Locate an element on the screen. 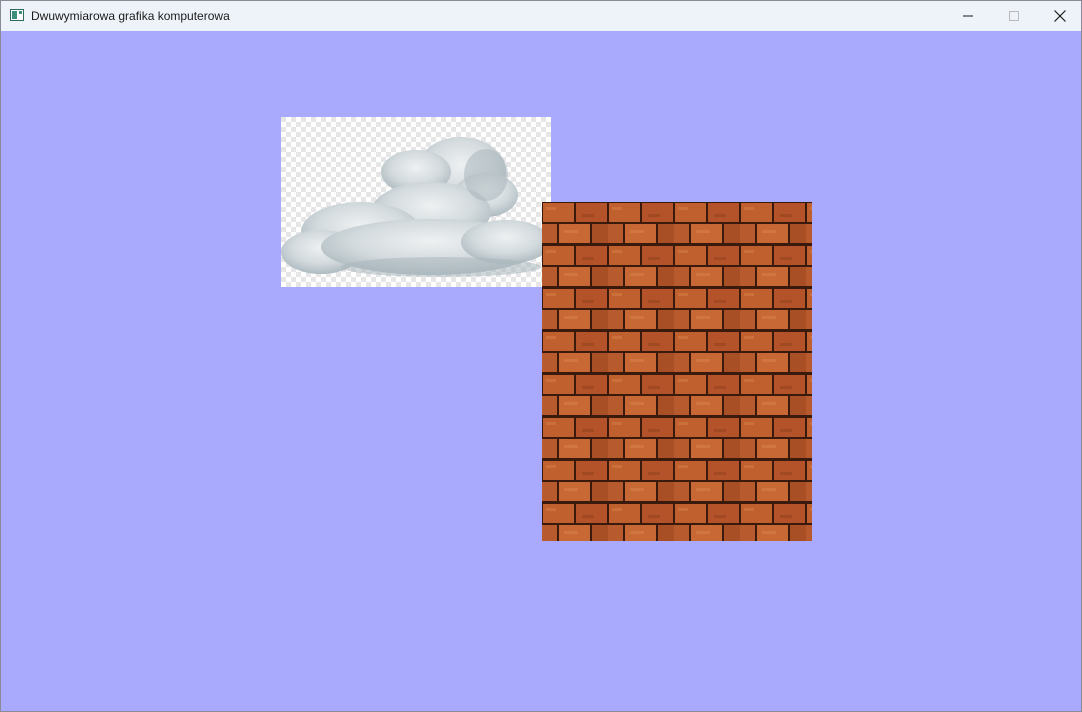 The width and height of the screenshot is (1082, 712). minimize-icon is located at coordinates (968, 16).